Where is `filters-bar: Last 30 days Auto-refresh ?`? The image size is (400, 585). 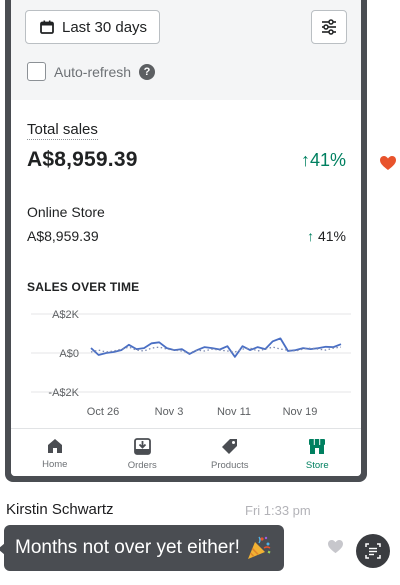 filters-bar: Last 30 days Auto-refresh ? is located at coordinates (186, 50).